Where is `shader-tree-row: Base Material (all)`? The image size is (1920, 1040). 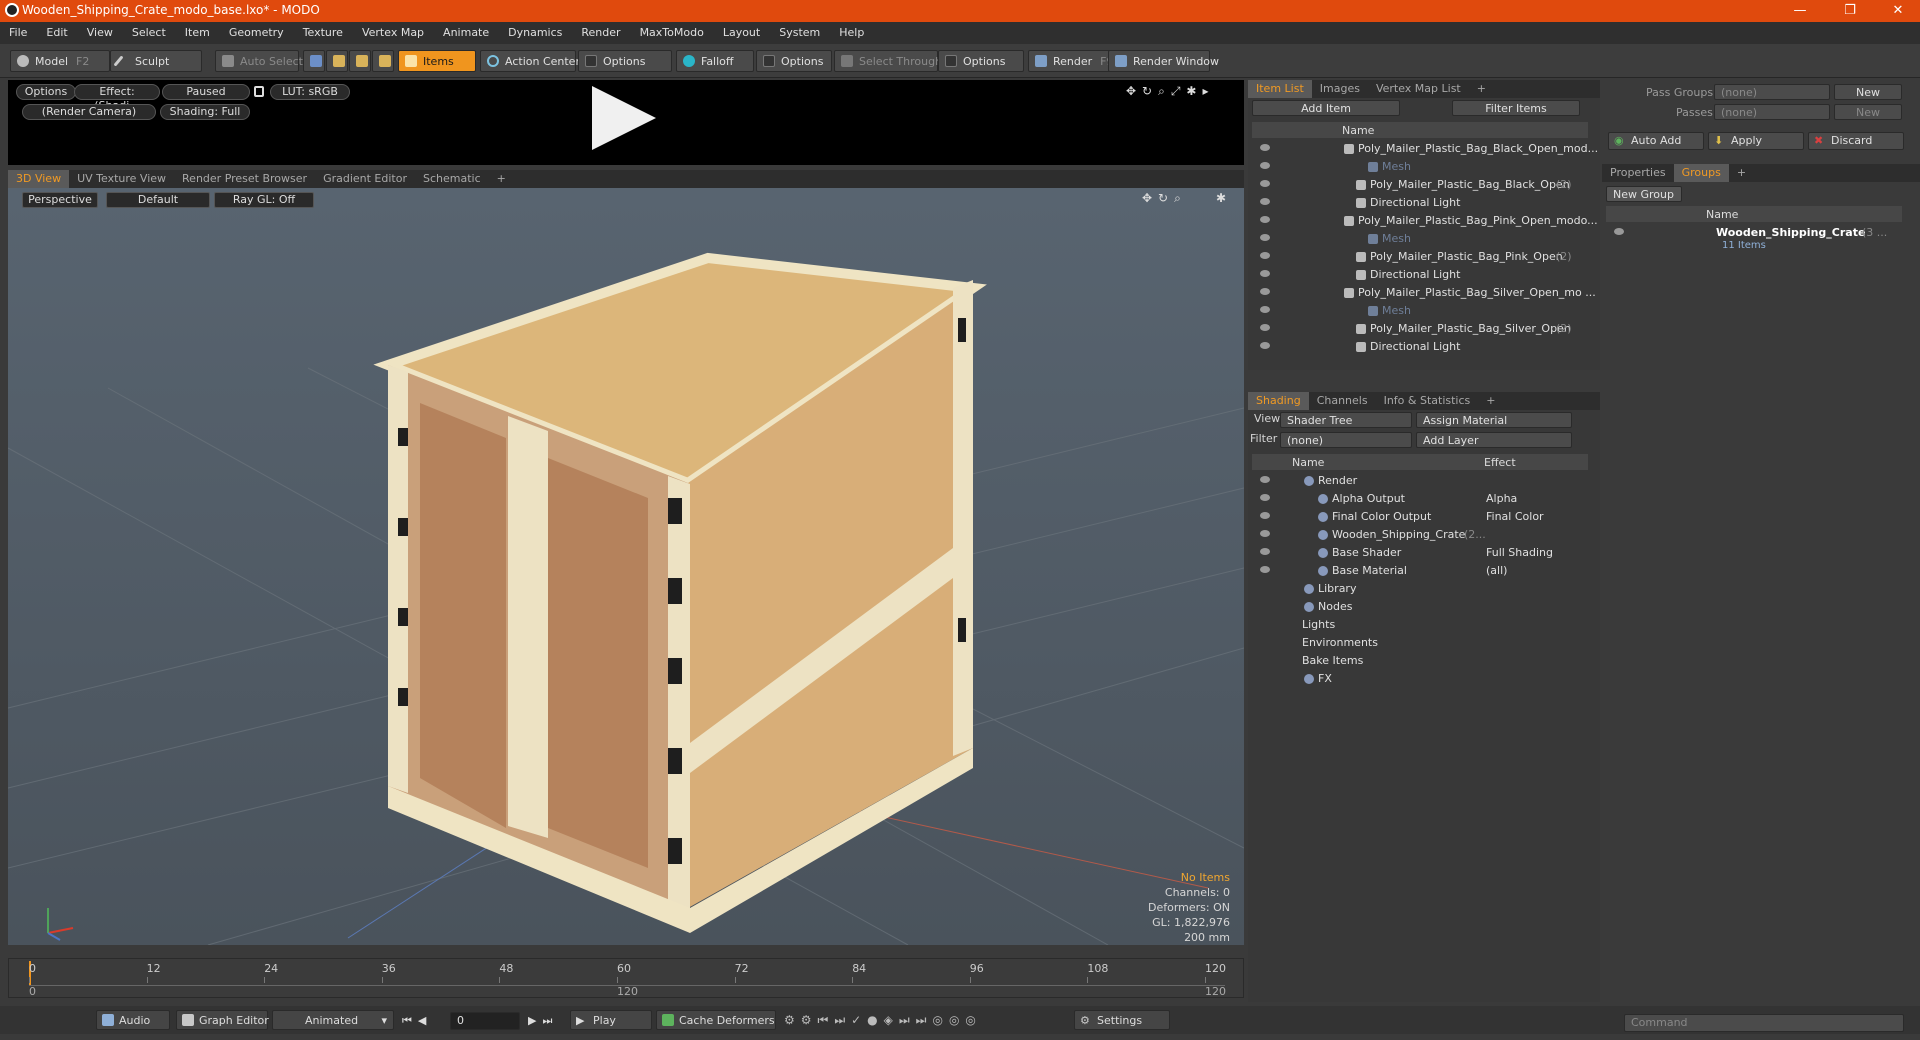 shader-tree-row: Base Material (all) is located at coordinates (1417, 571).